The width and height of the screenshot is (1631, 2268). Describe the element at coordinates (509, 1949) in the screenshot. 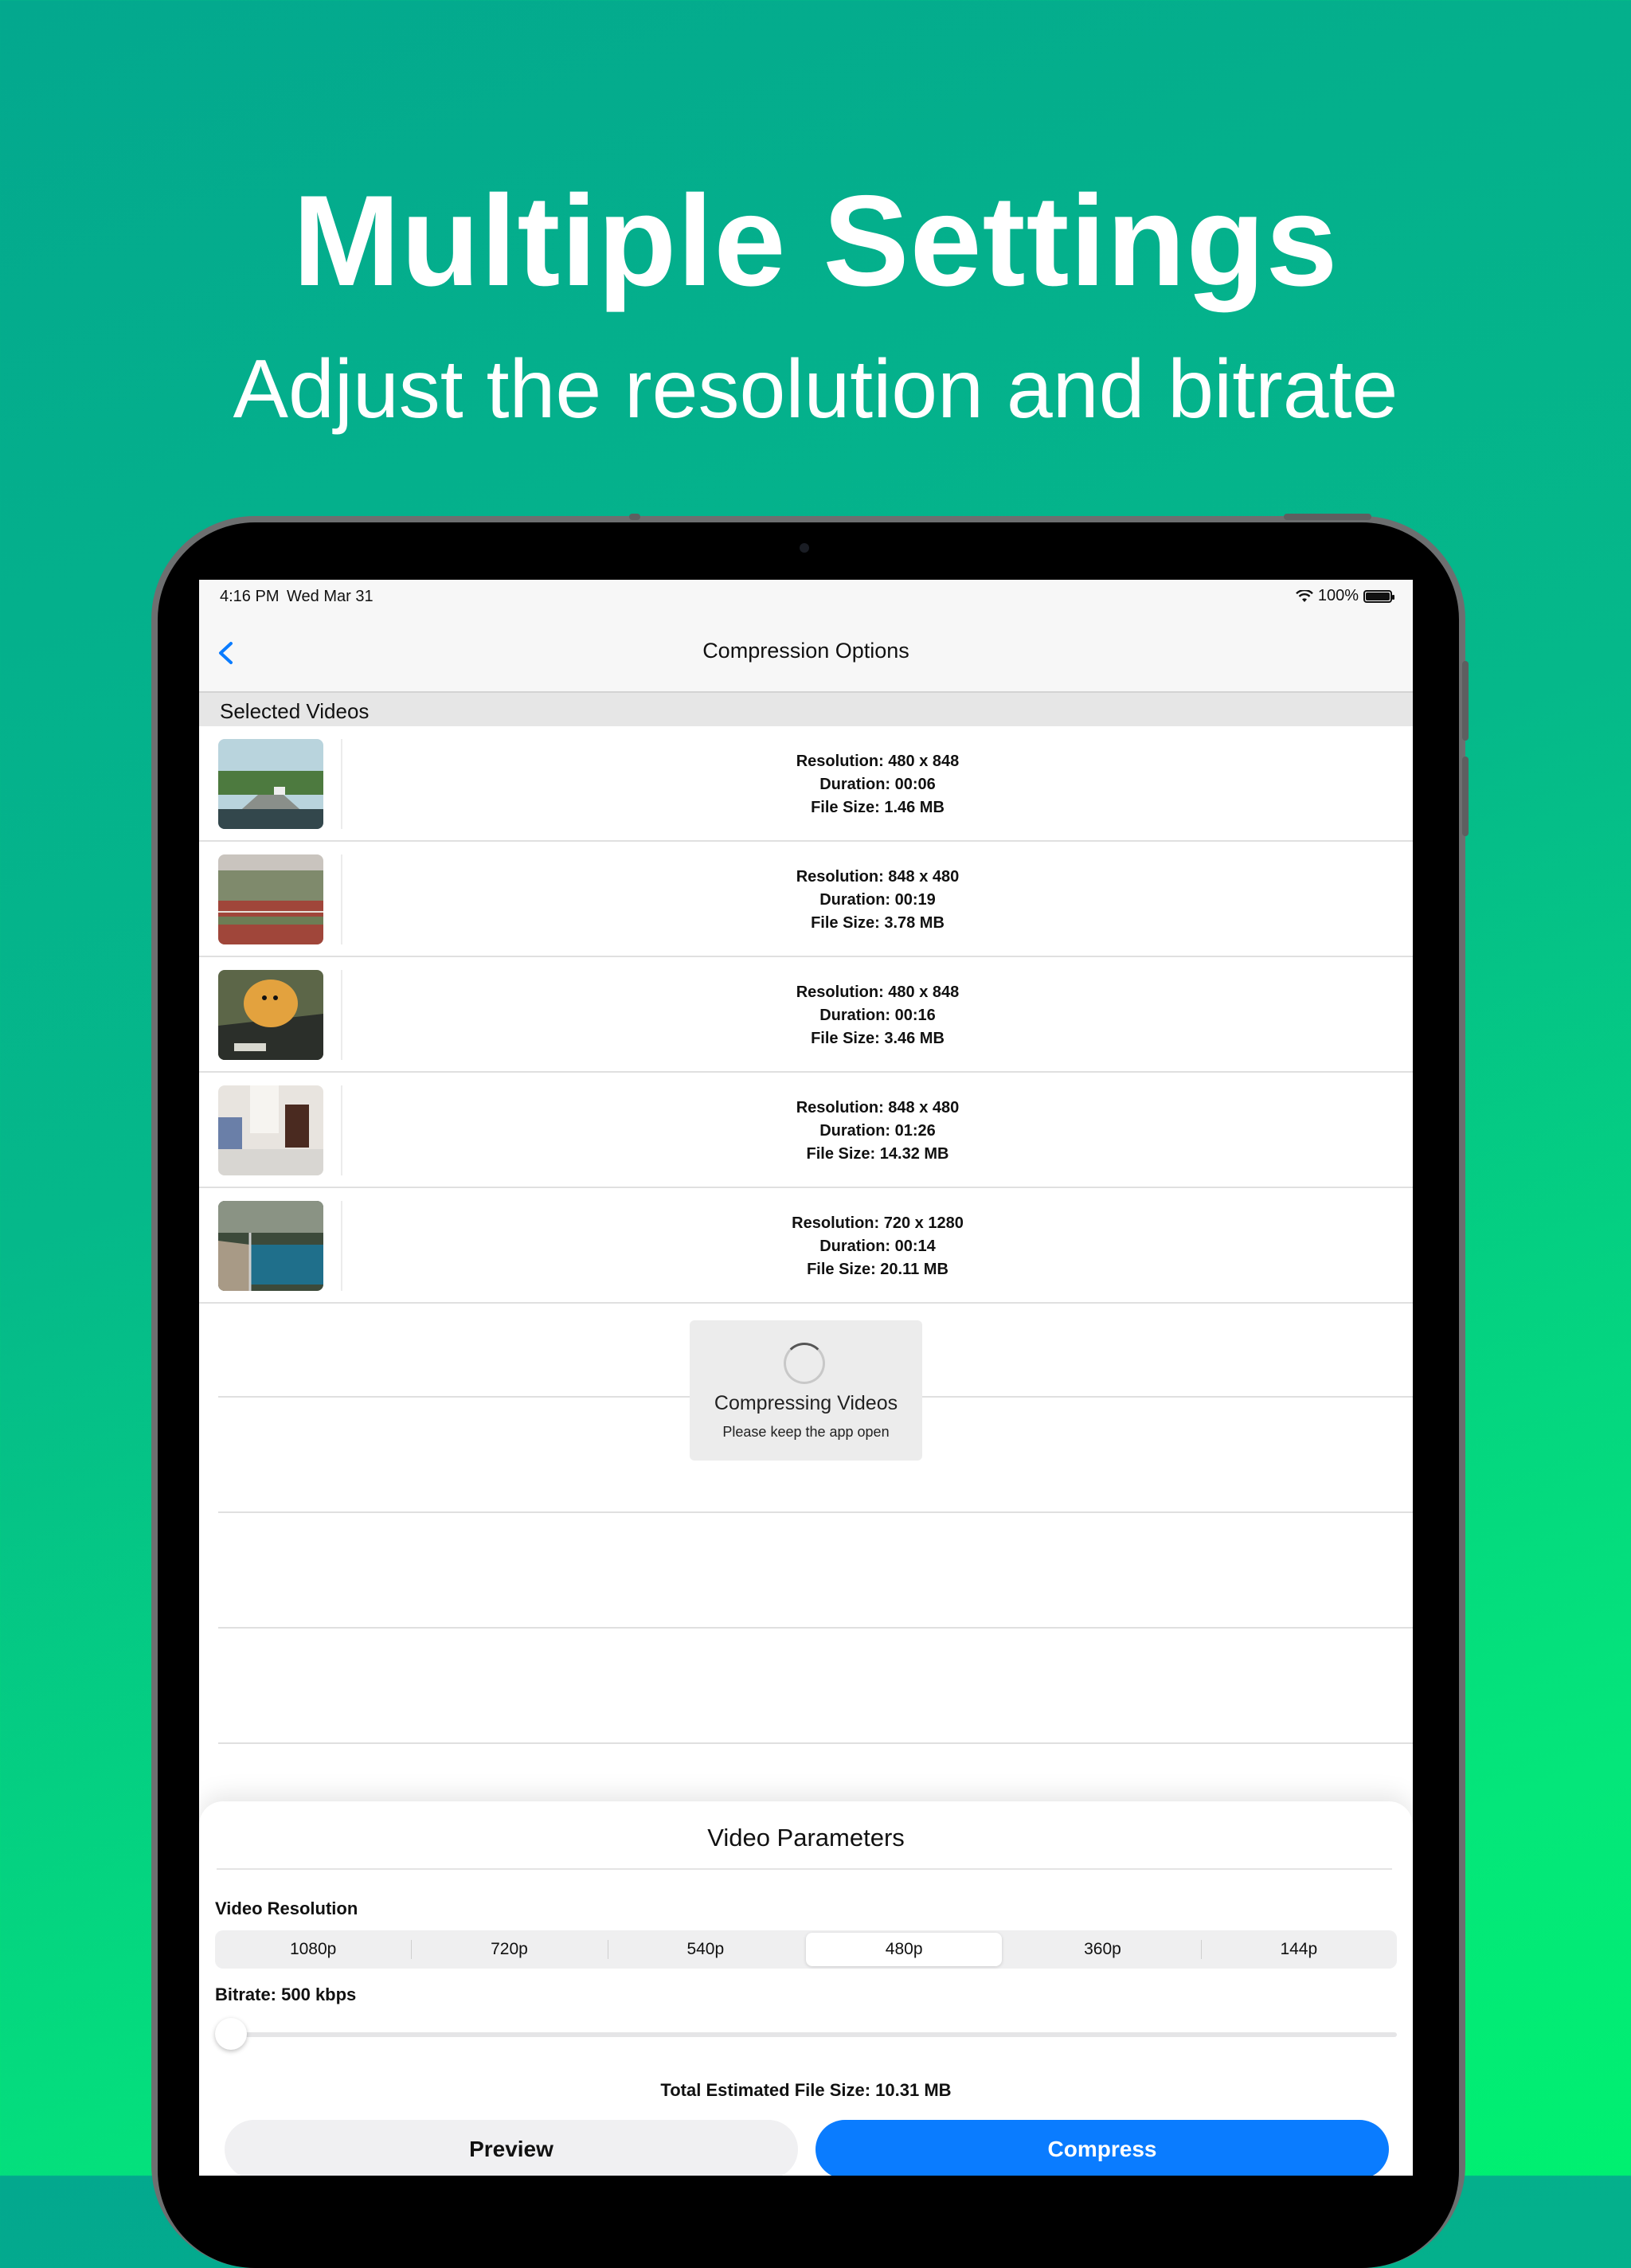

I see `resolution-option-720p: 720p` at that location.